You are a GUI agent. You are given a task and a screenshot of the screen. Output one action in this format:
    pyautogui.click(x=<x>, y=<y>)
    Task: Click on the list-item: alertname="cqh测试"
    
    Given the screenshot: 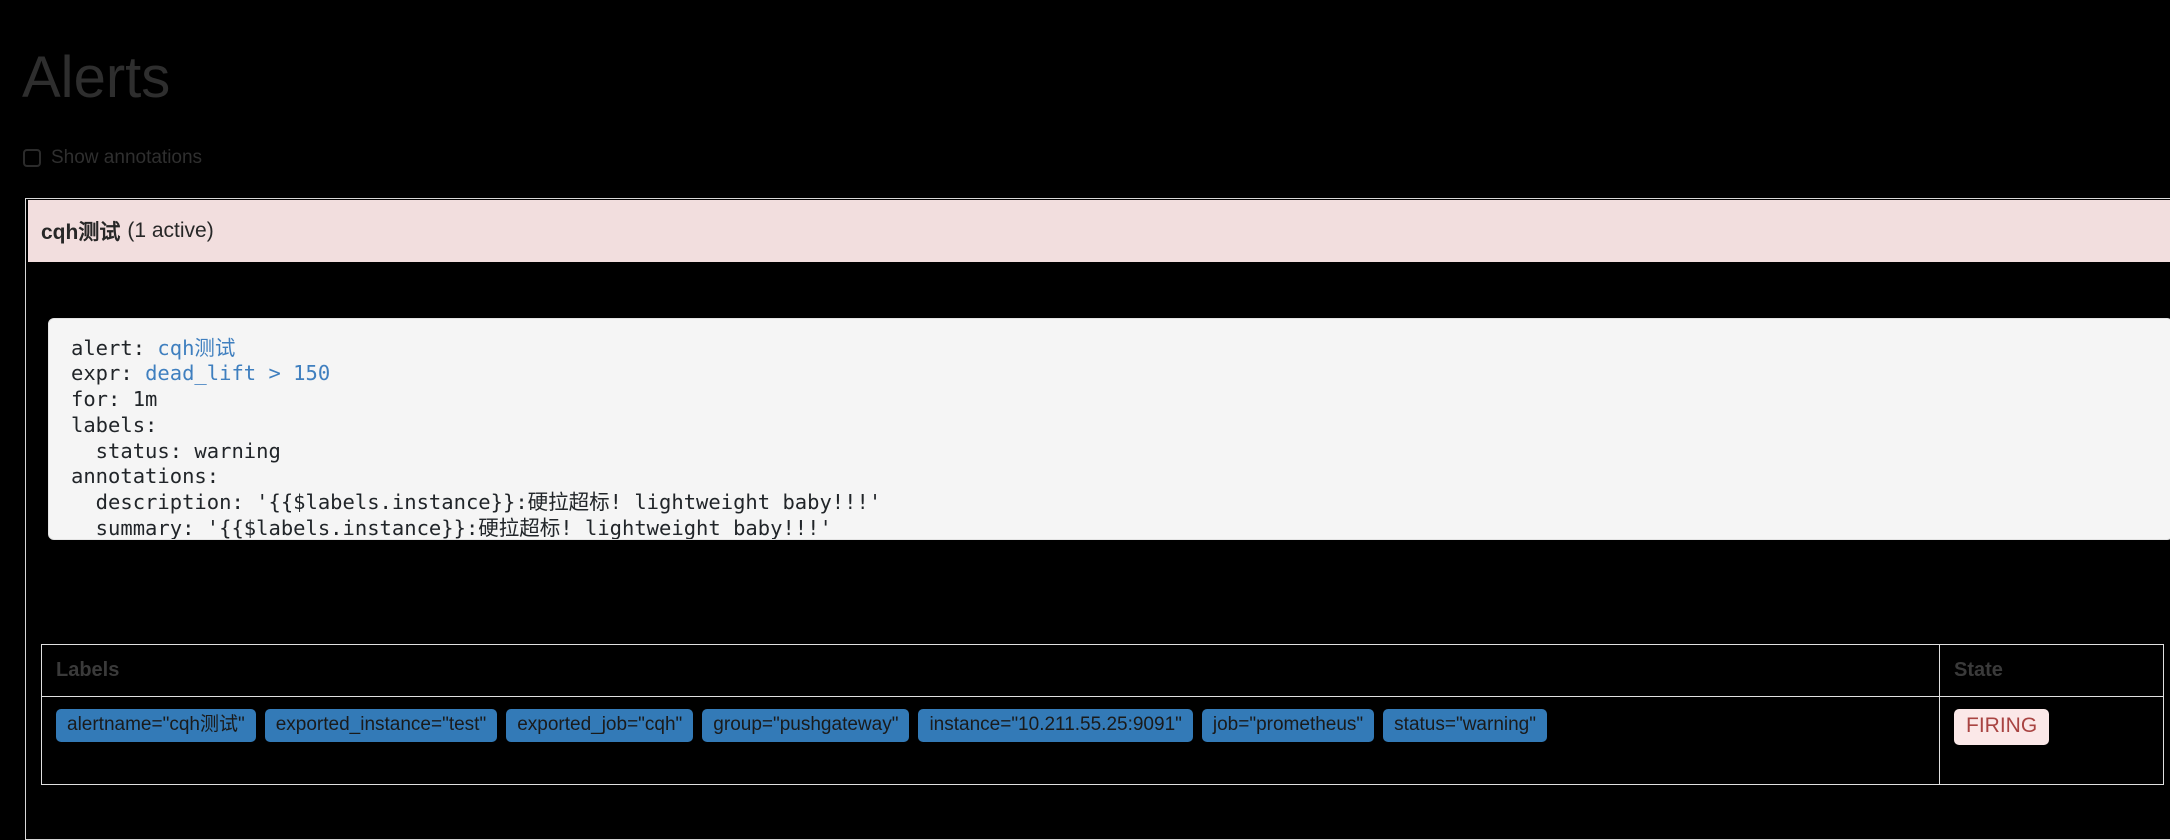 What is the action you would take?
    pyautogui.click(x=156, y=725)
    